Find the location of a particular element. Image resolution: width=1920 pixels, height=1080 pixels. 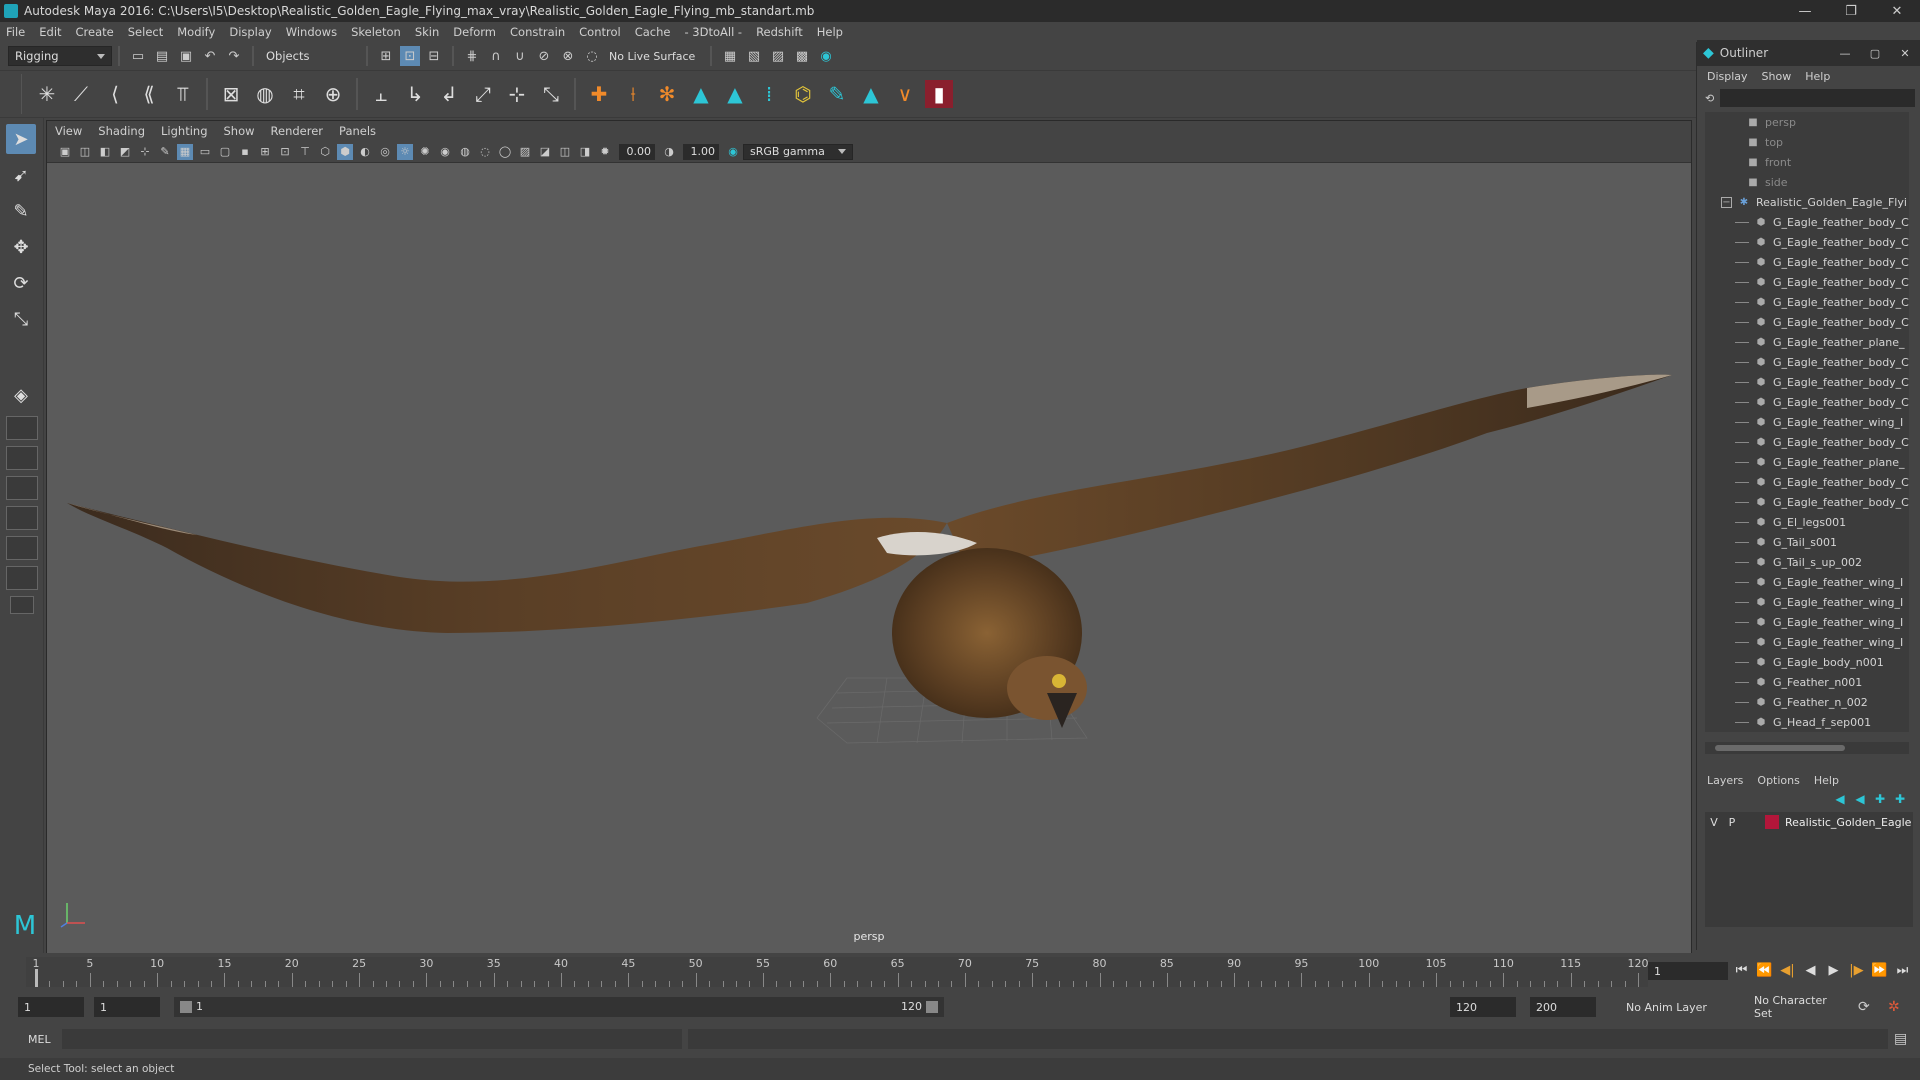

outliner-item: ⬢ G_Feather_n_002 is located at coordinates (1807, 702).